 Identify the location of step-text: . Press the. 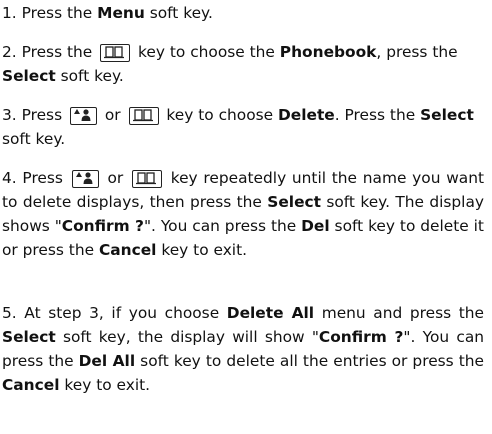
(377, 115).